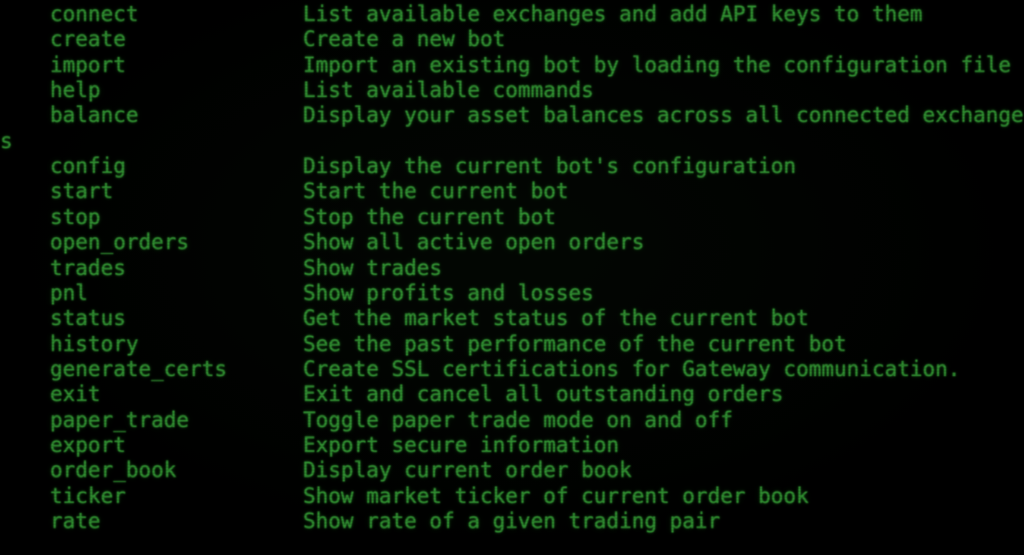 The width and height of the screenshot is (1024, 555). What do you see at coordinates (139, 368) in the screenshot?
I see `command-name: generate_certs` at bounding box center [139, 368].